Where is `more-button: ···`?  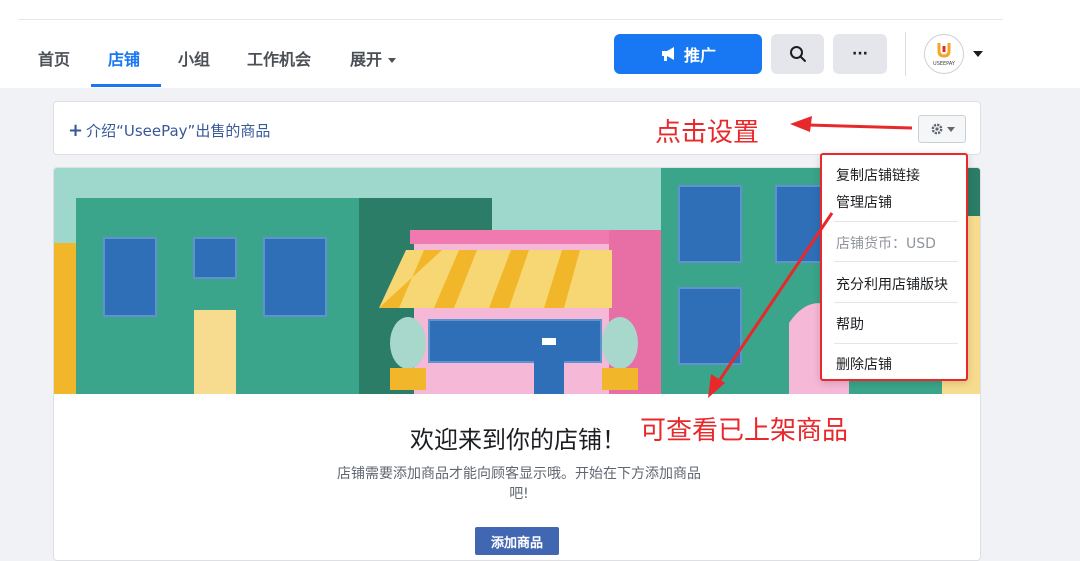
more-button: ··· is located at coordinates (860, 54).